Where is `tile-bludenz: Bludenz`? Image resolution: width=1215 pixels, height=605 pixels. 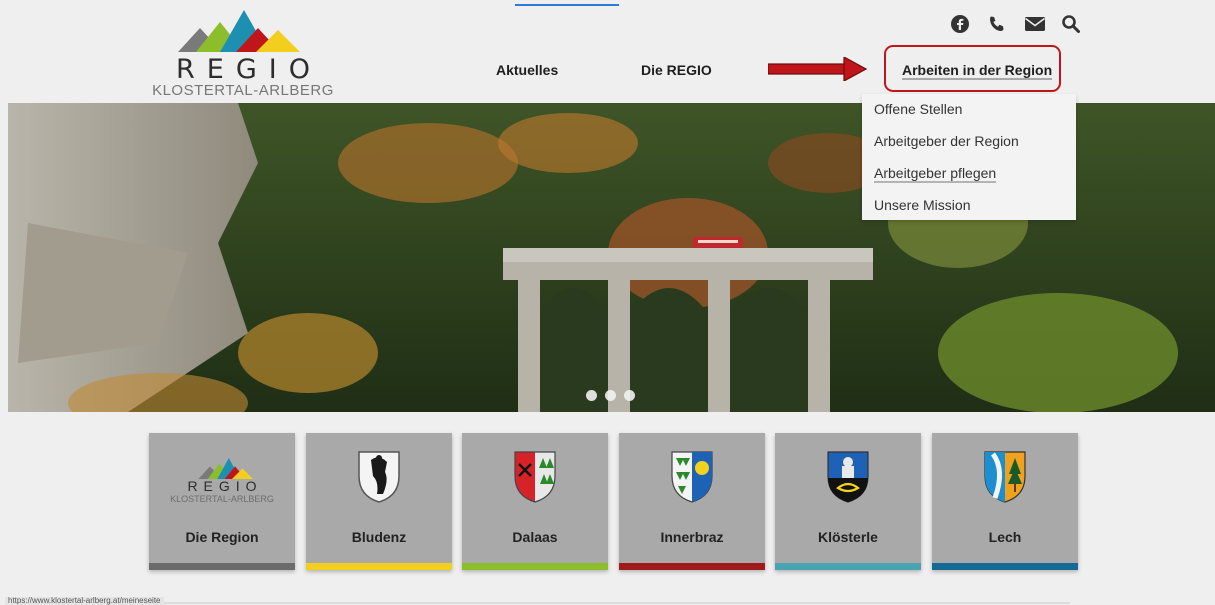
tile-bludenz: Bludenz is located at coordinates (379, 501).